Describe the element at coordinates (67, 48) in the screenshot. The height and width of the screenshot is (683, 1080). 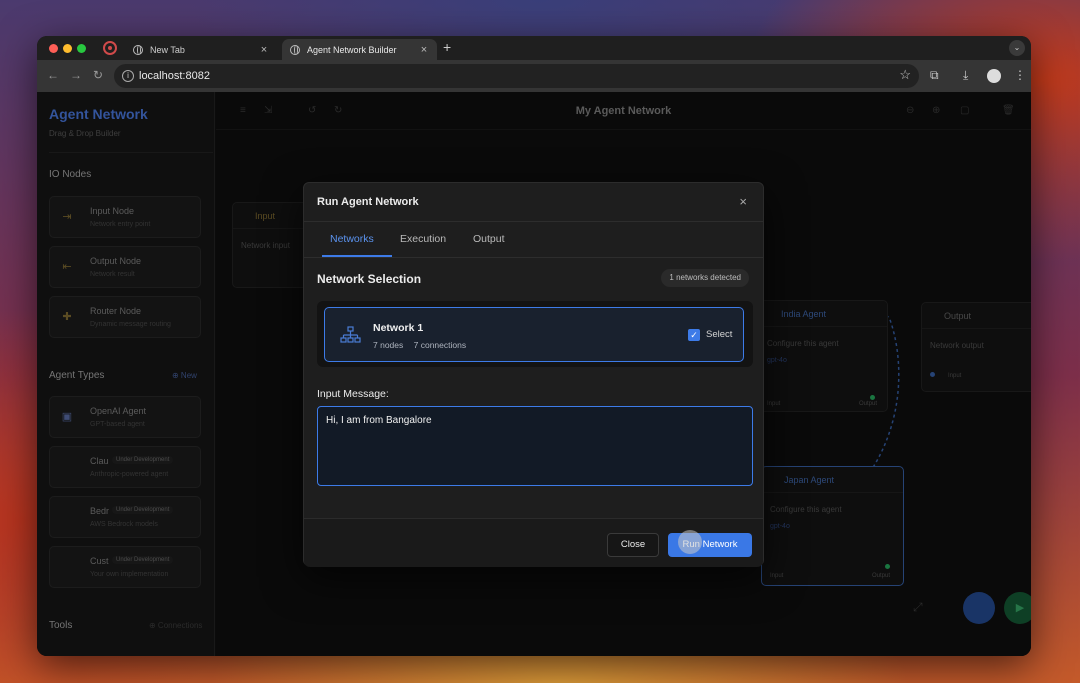
I see `minimize-window-button` at that location.